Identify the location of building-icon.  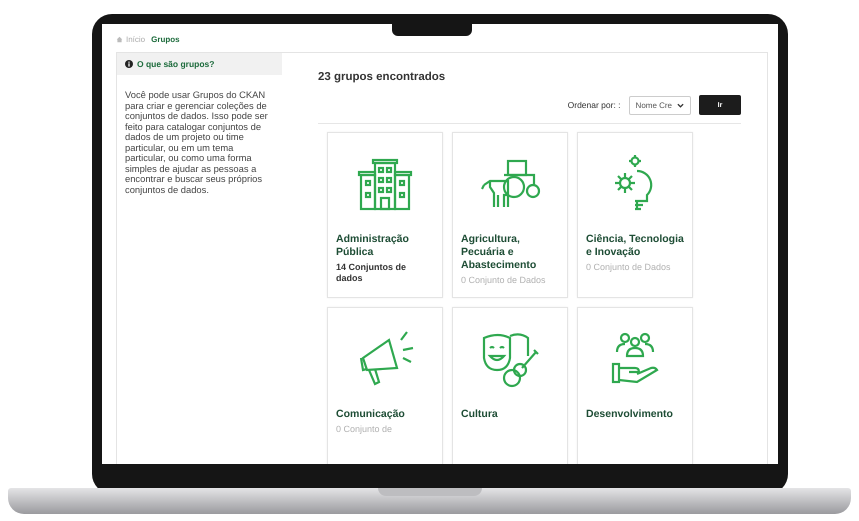
(385, 184).